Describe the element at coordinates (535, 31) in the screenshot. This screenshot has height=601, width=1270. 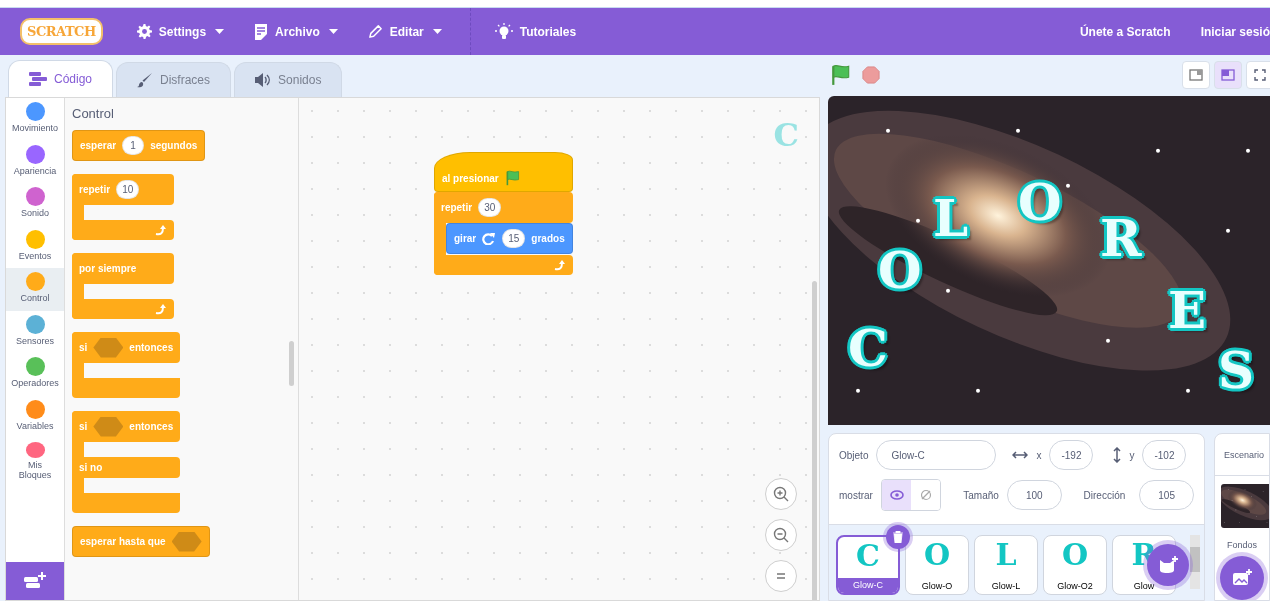
I see `menu-item: Tutoriales` at that location.